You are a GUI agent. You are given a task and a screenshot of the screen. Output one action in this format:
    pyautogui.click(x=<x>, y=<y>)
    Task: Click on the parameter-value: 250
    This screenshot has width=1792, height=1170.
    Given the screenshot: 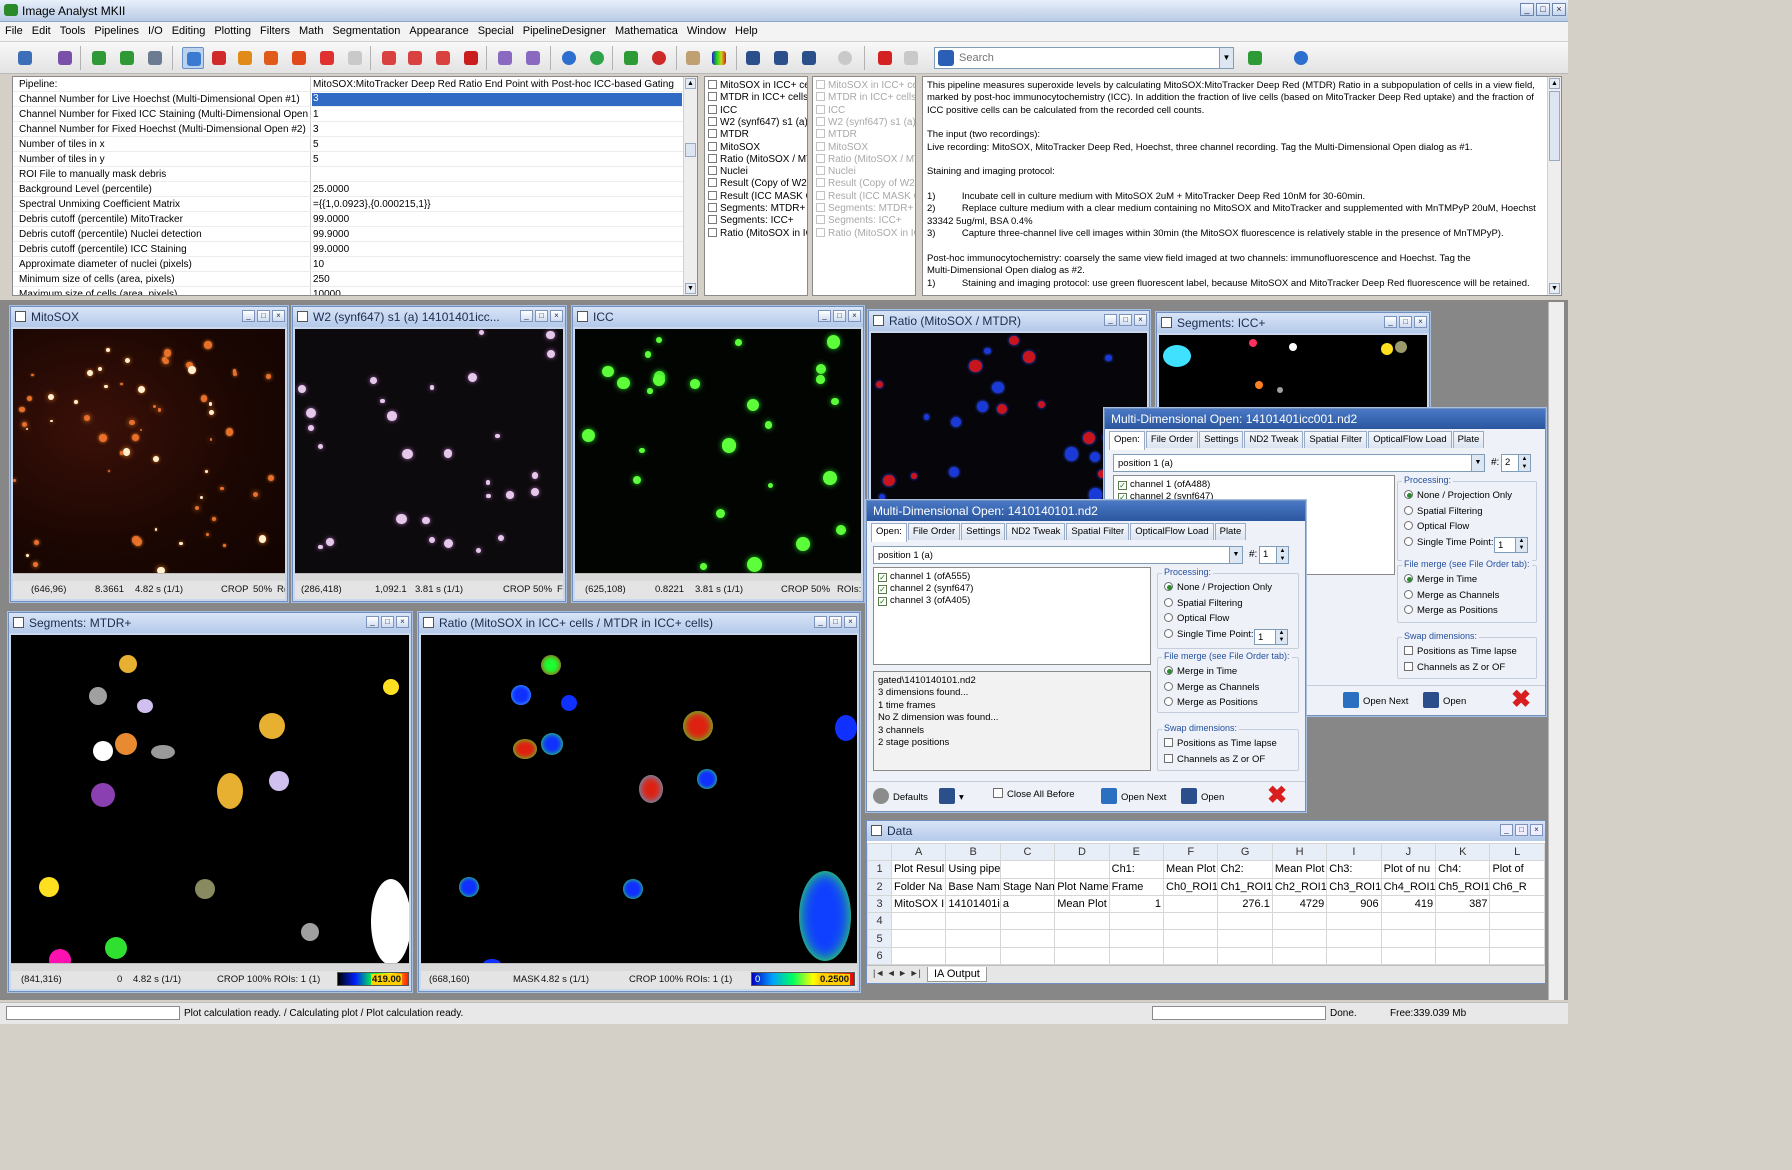 What is the action you would take?
    pyautogui.click(x=498, y=279)
    